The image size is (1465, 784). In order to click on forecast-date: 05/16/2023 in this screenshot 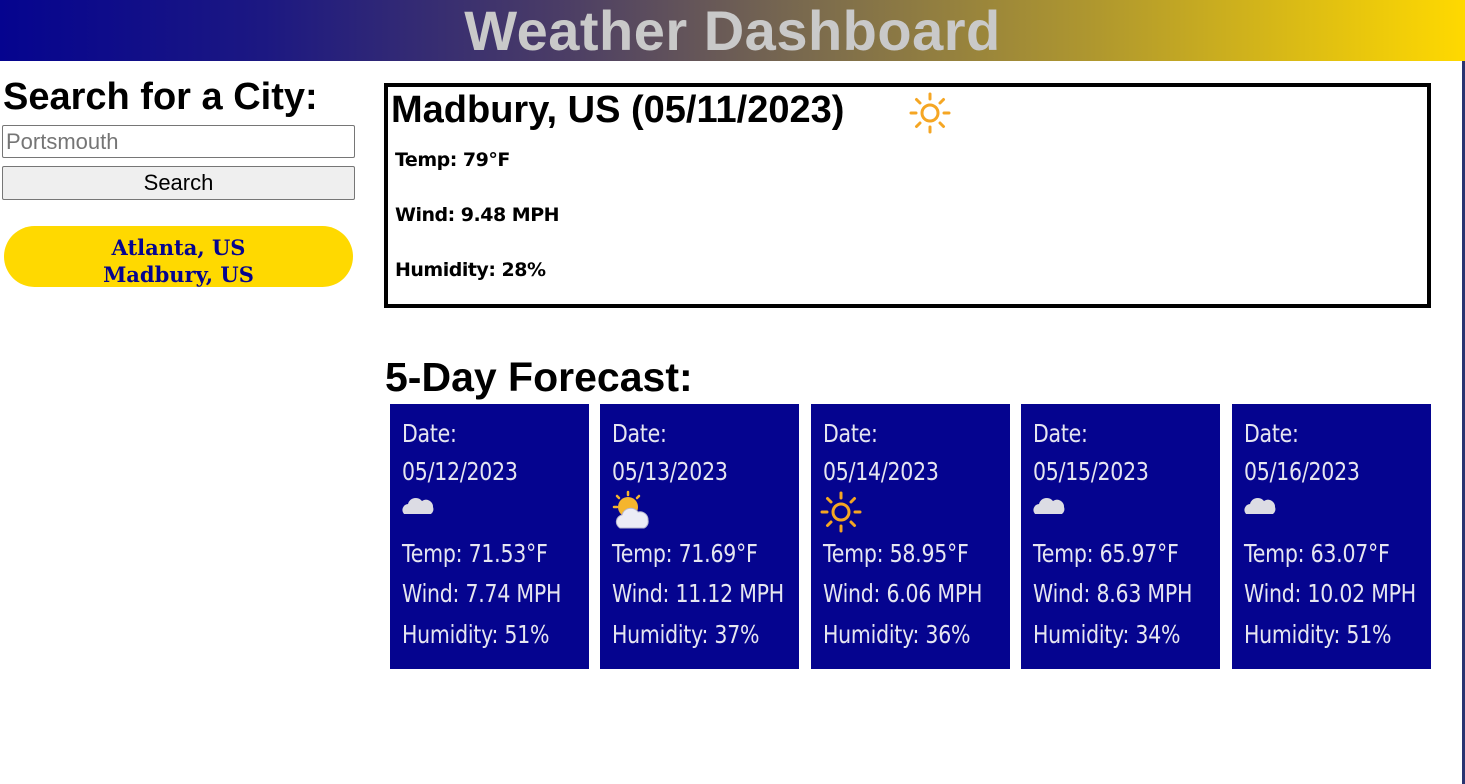, I will do `click(1302, 471)`.